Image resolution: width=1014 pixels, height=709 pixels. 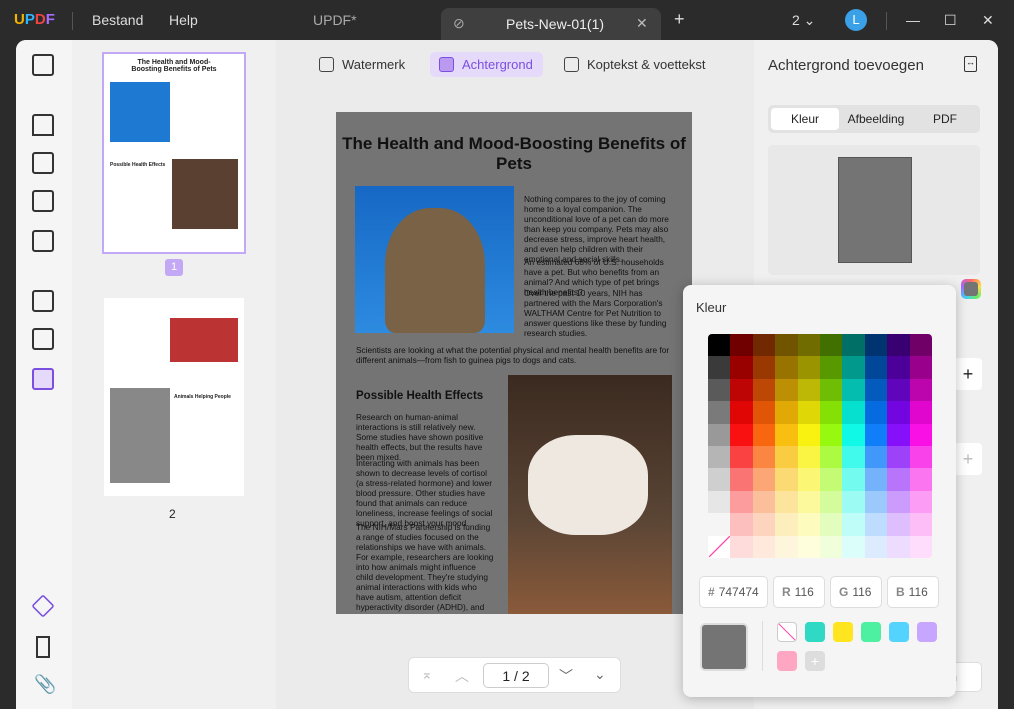 I want to click on add-custom-color-button: +, so click(x=815, y=661).